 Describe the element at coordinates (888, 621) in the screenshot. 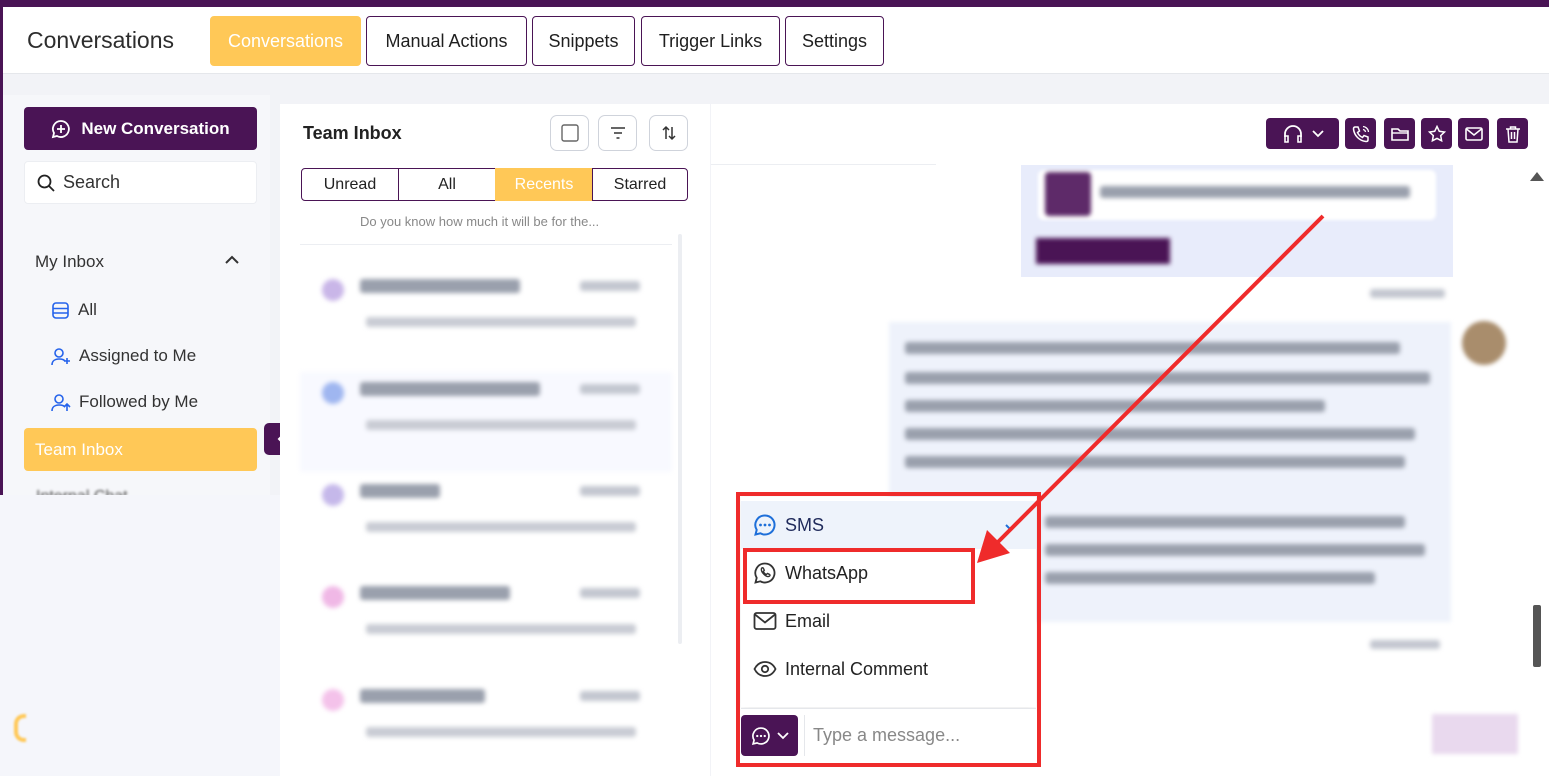

I see `channel-option-email: Email` at that location.